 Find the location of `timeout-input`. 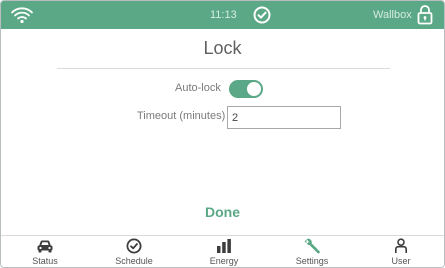

timeout-input is located at coordinates (284, 117).